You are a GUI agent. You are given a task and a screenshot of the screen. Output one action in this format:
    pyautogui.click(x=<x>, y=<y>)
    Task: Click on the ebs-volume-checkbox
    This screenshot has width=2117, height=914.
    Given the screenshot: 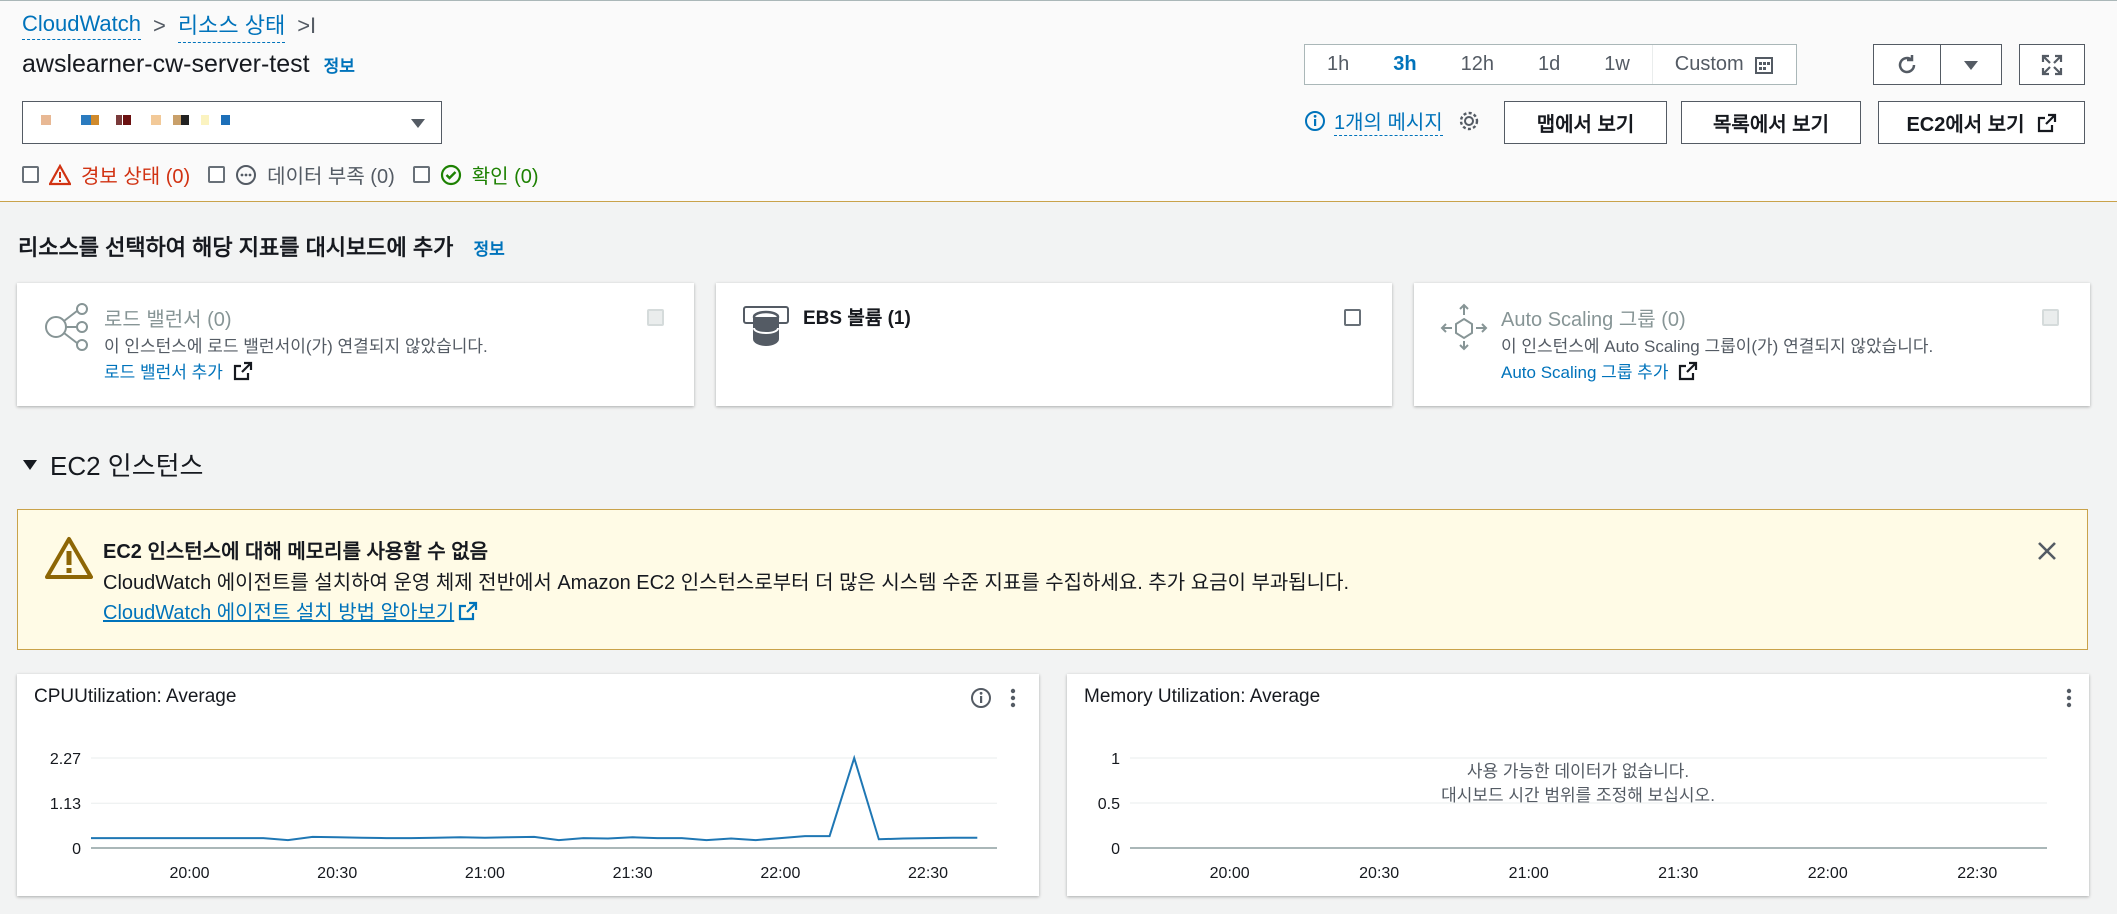 What is the action you would take?
    pyautogui.click(x=1352, y=317)
    